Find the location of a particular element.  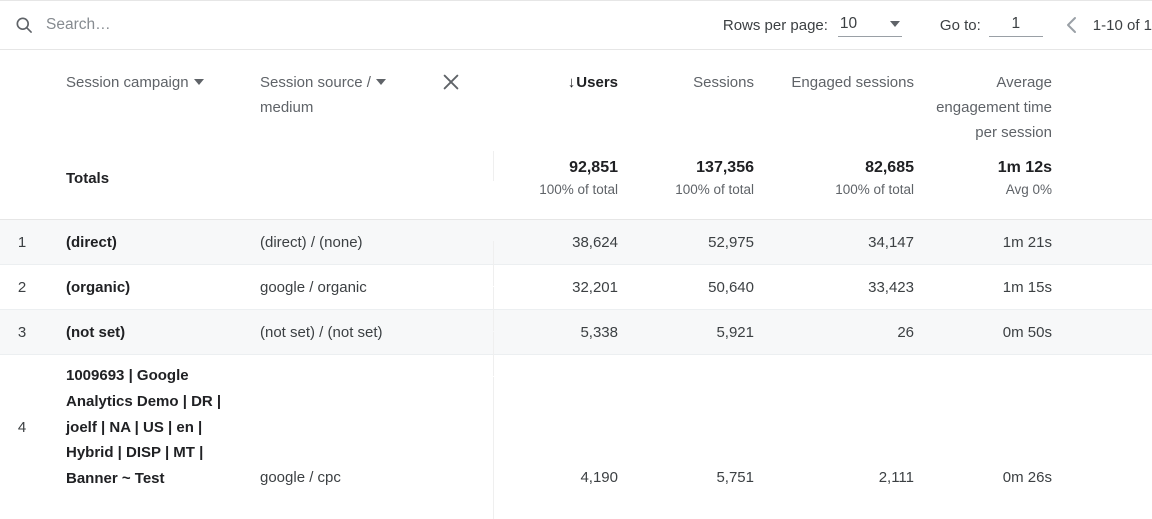

row-sessions: 5,751 is located at coordinates (735, 477).